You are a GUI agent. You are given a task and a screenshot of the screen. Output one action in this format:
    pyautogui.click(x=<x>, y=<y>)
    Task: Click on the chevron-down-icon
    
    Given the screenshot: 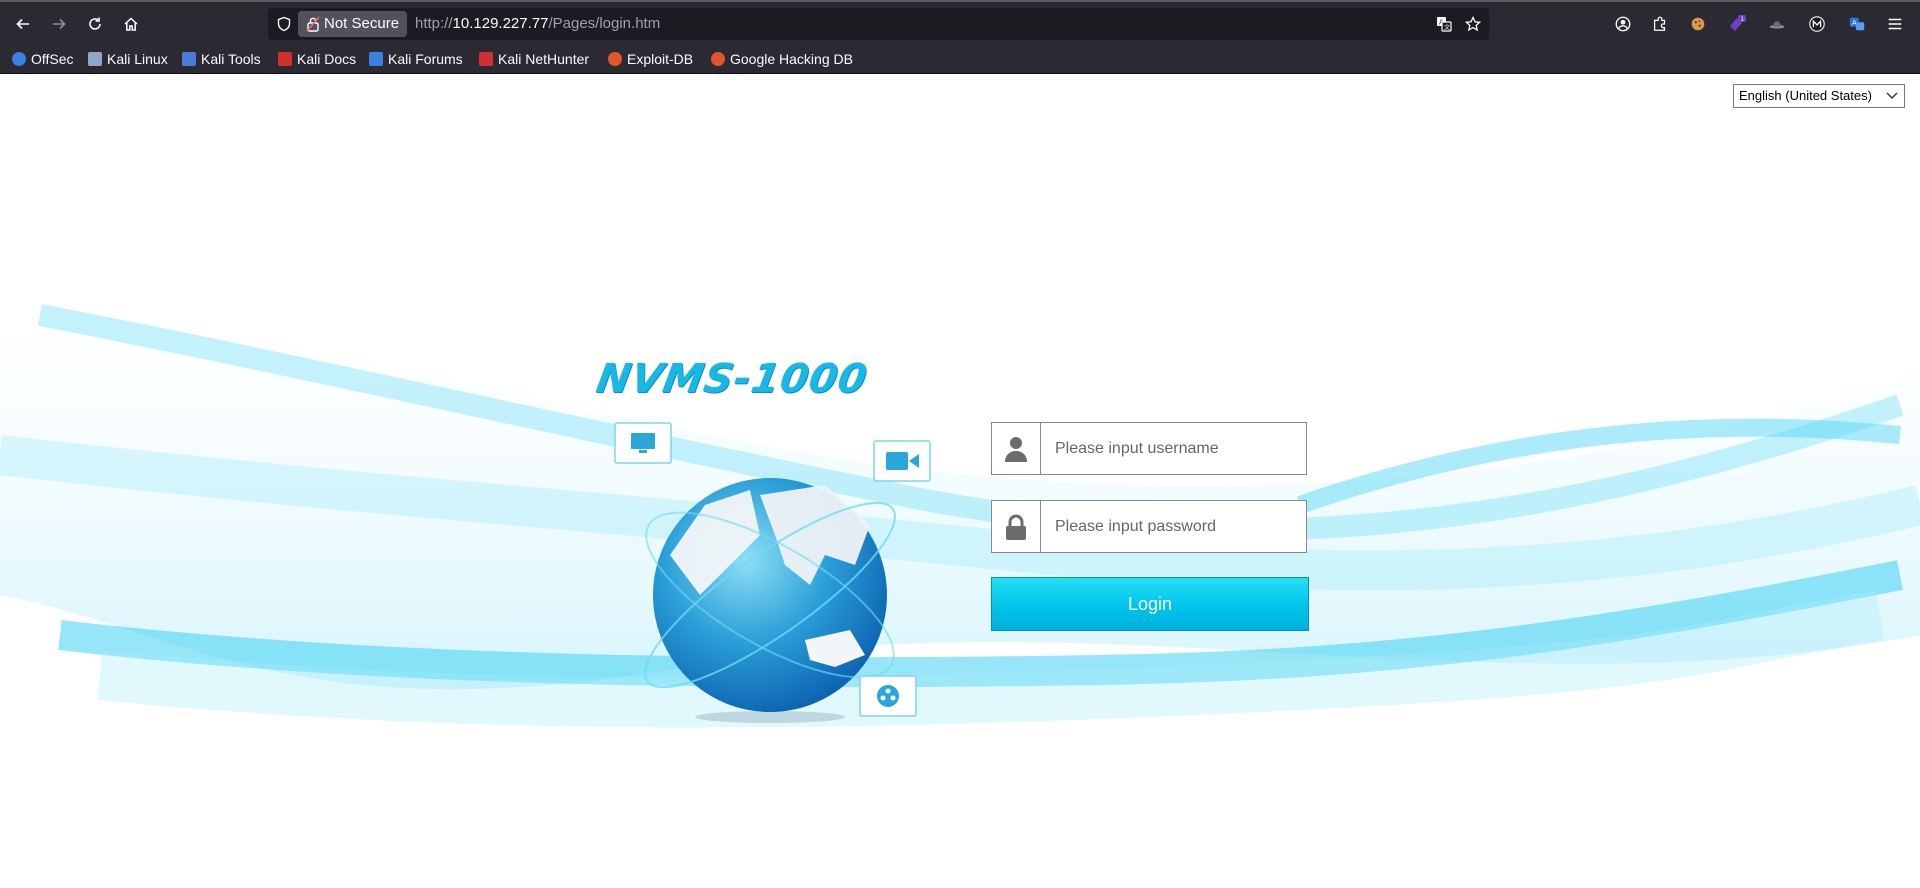 What is the action you would take?
    pyautogui.click(x=1892, y=95)
    